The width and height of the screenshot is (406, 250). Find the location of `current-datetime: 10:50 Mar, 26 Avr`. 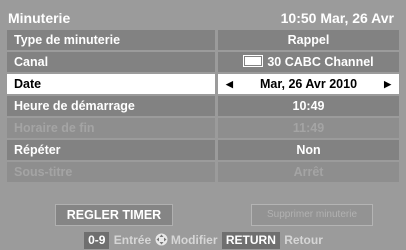

current-datetime: 10:50 Mar, 26 Avr is located at coordinates (337, 18).